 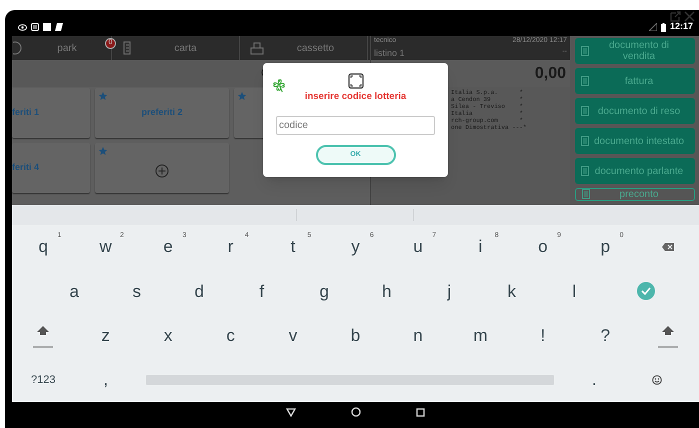 I want to click on key: ., so click(x=594, y=380).